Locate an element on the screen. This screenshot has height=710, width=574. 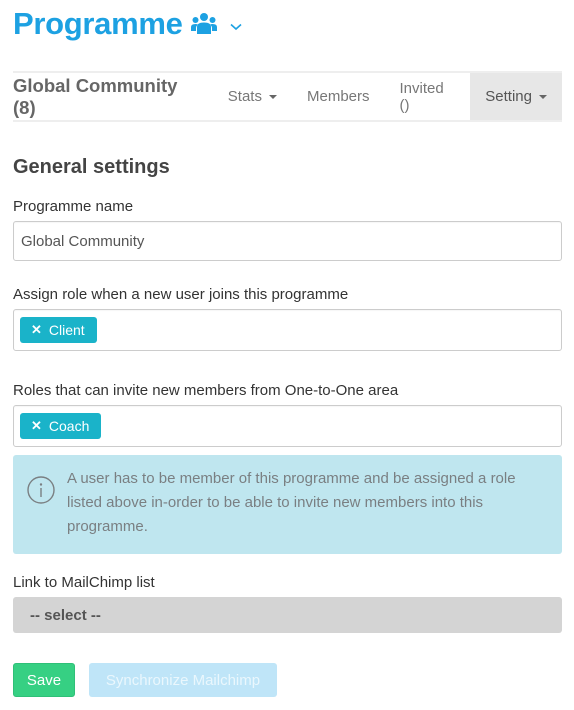
role-tag-coach: ✕ Coach is located at coordinates (61, 426).